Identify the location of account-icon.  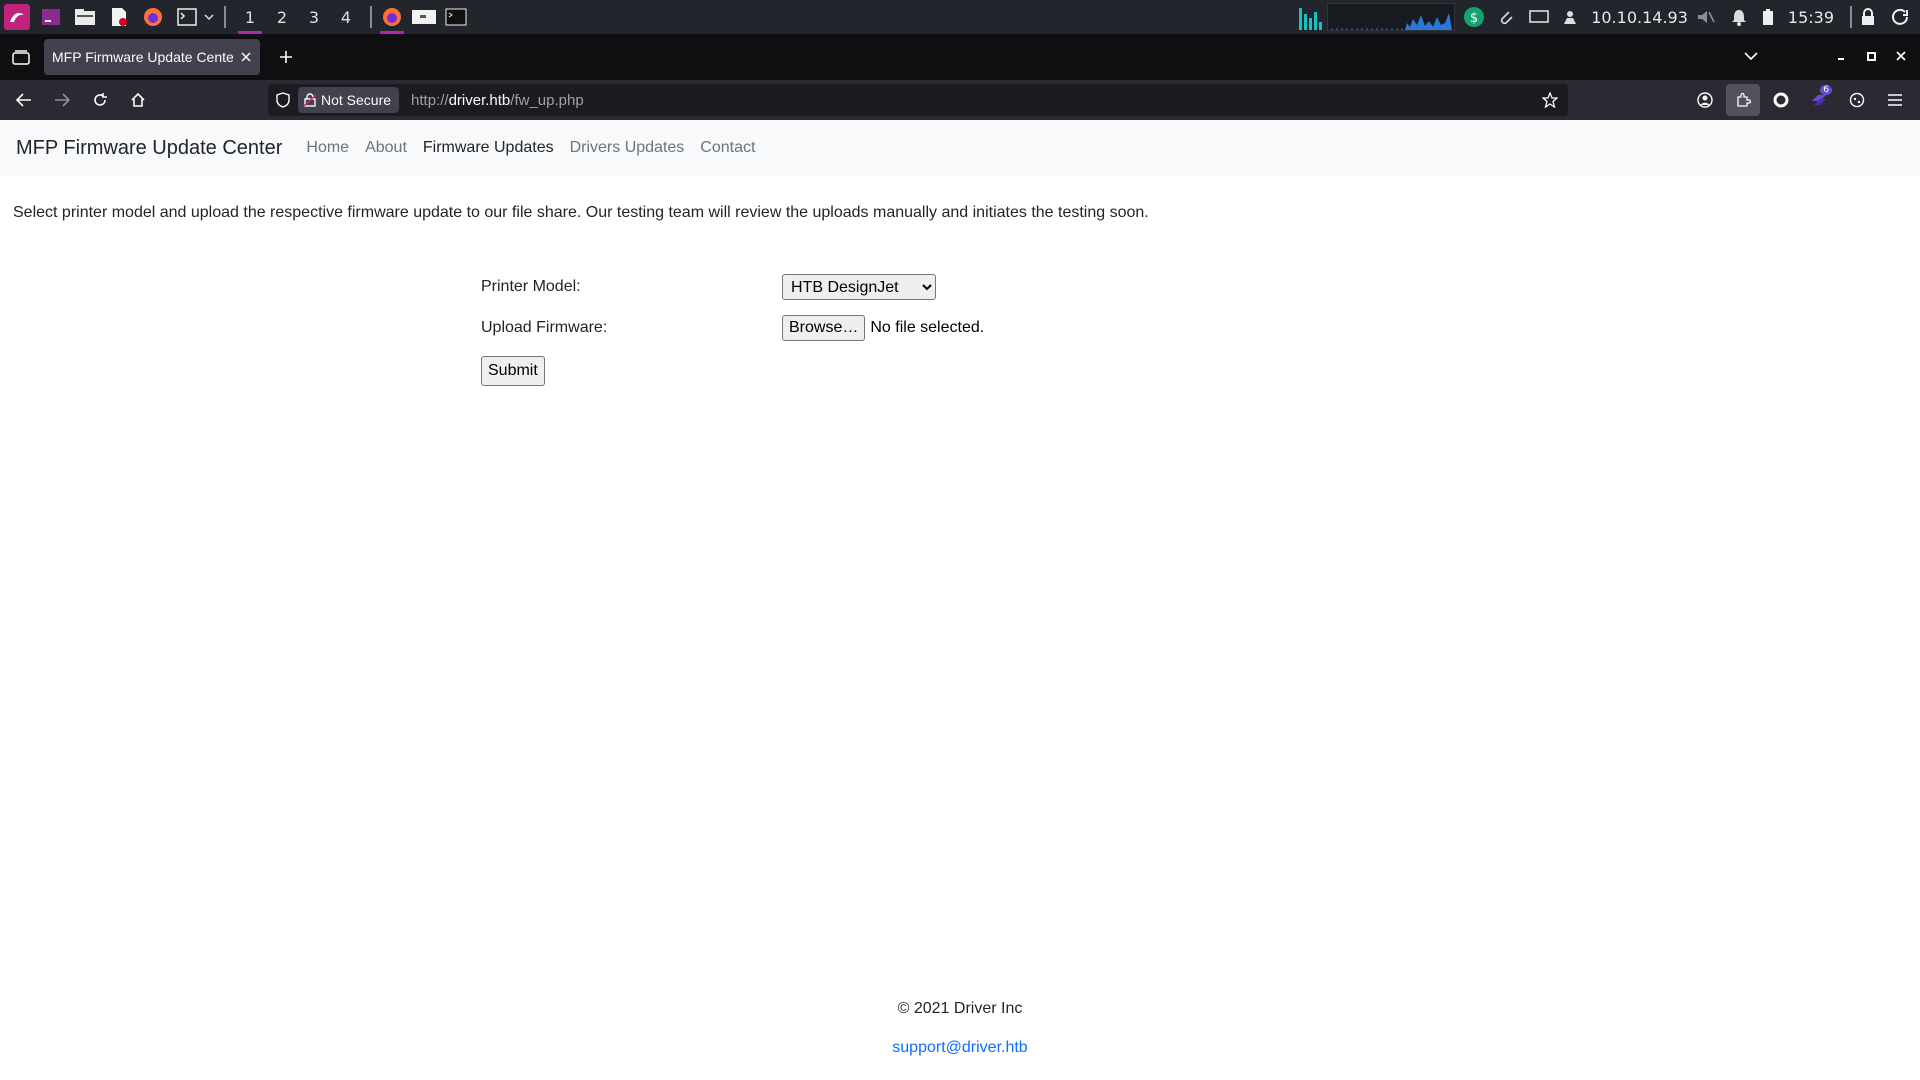
(1705, 100).